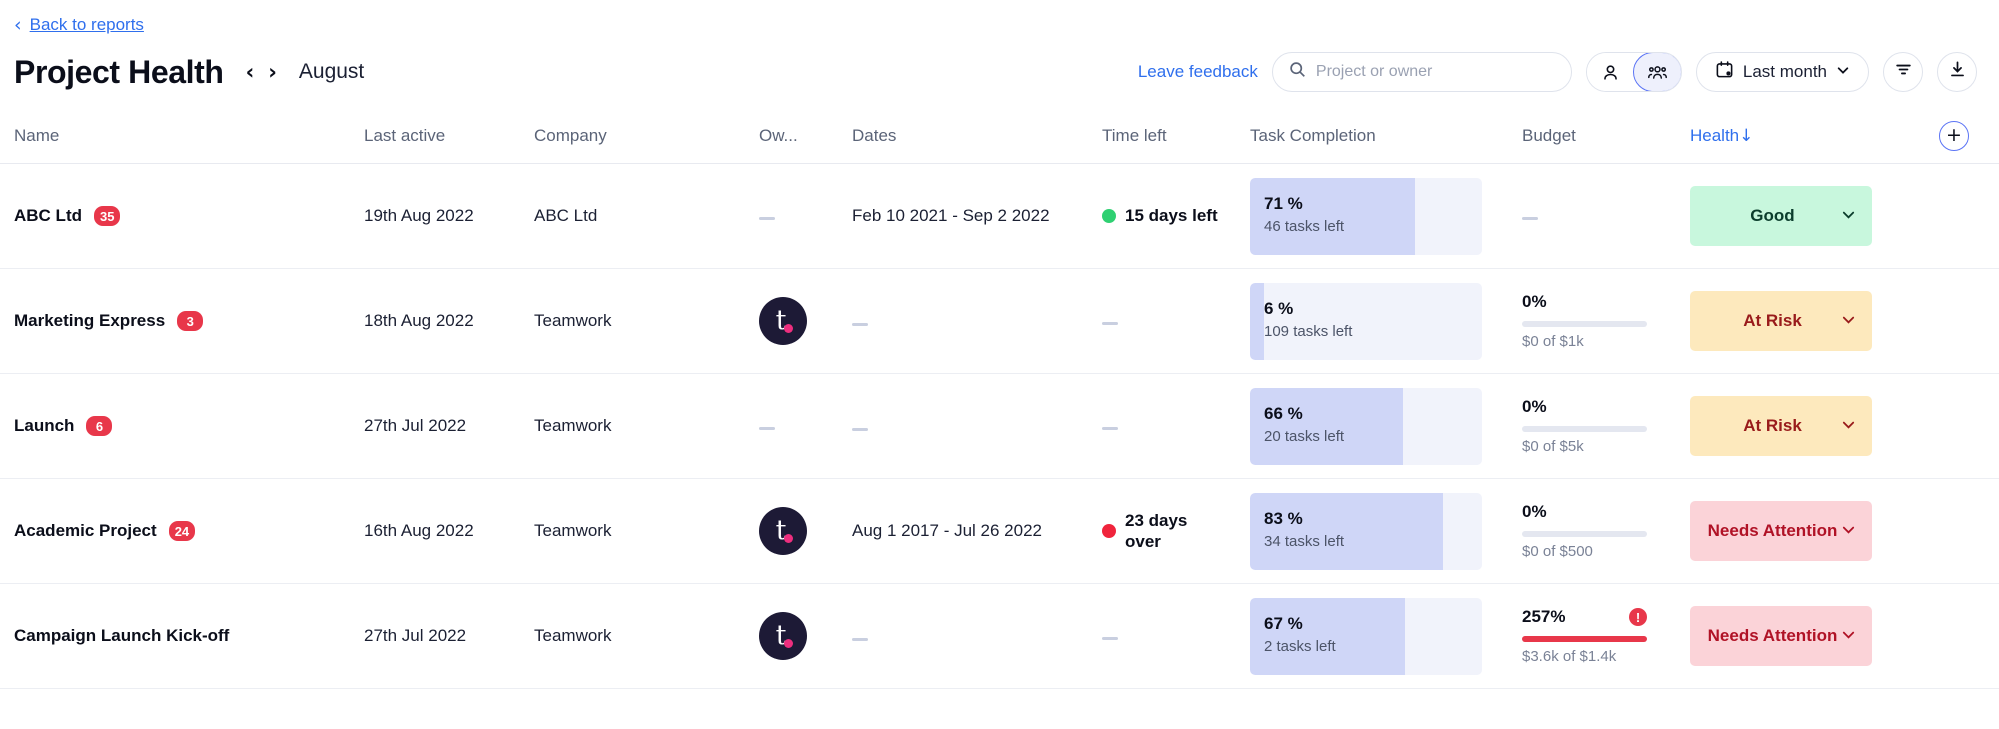  What do you see at coordinates (1386, 136) in the screenshot?
I see `column-header-task-completion: Task Completion` at bounding box center [1386, 136].